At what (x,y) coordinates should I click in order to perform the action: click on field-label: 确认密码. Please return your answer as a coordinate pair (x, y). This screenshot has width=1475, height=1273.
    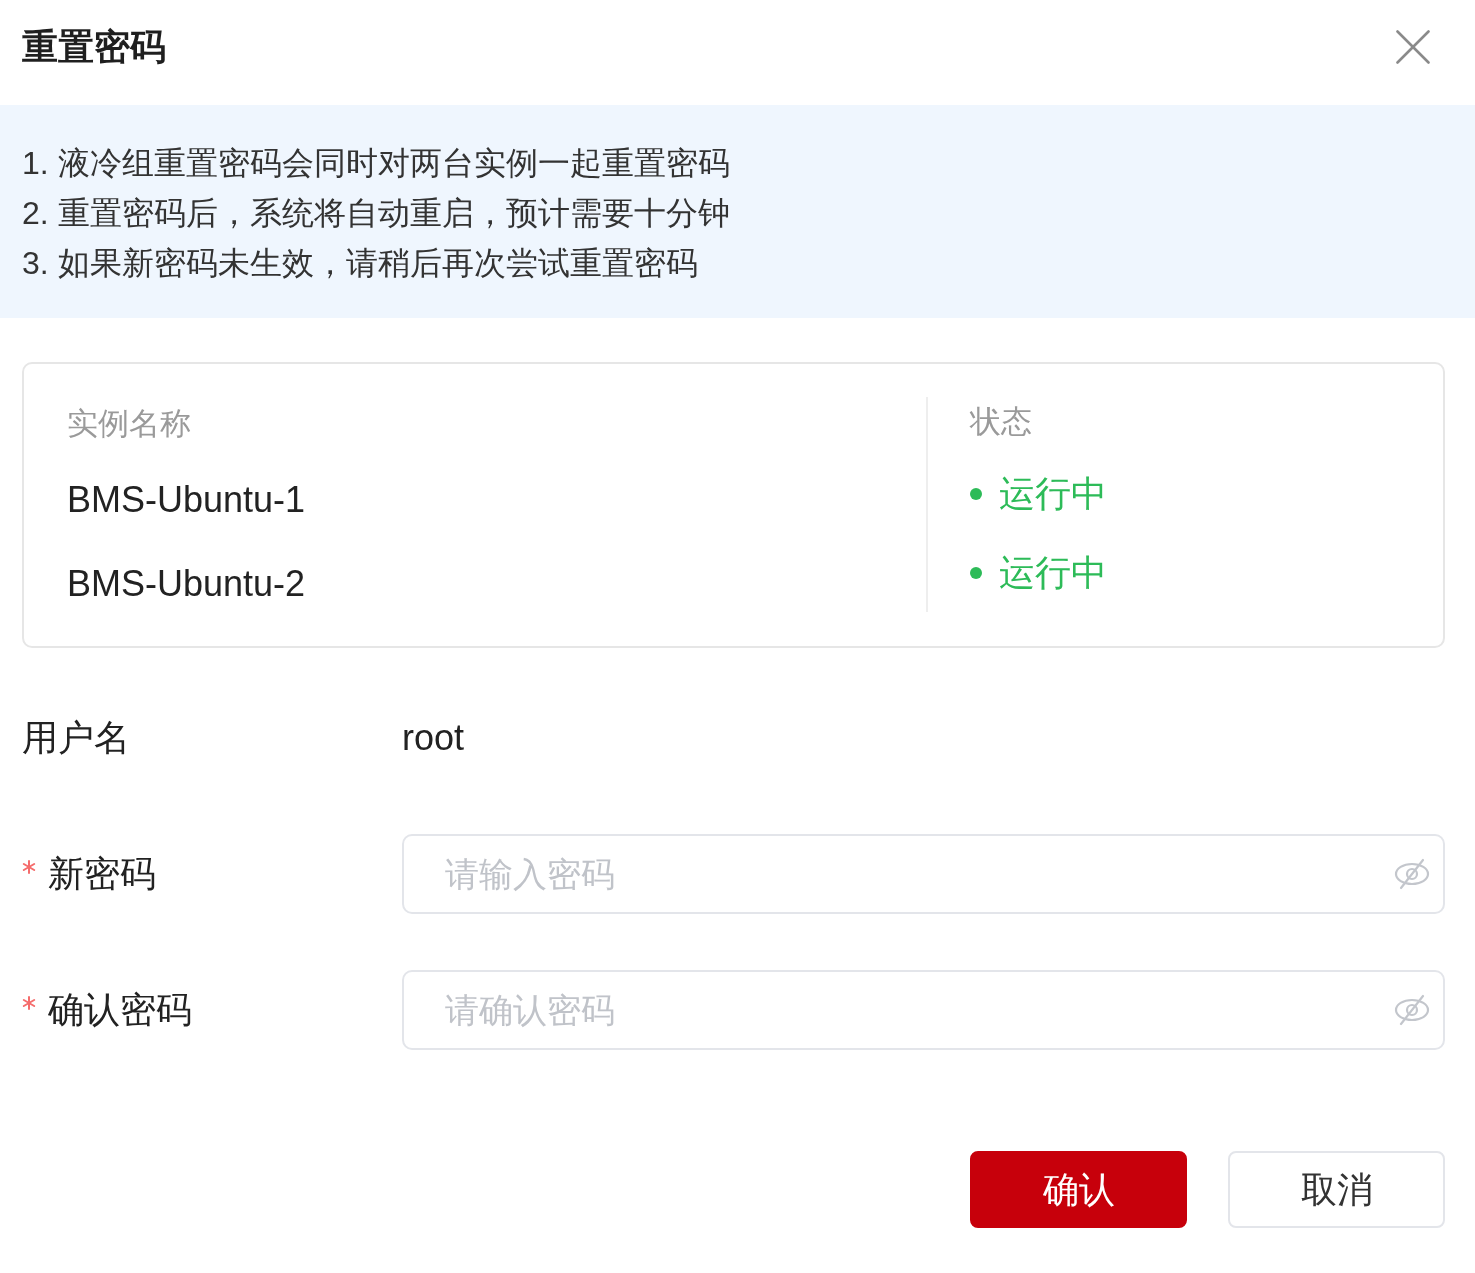
    Looking at the image, I should click on (120, 1010).